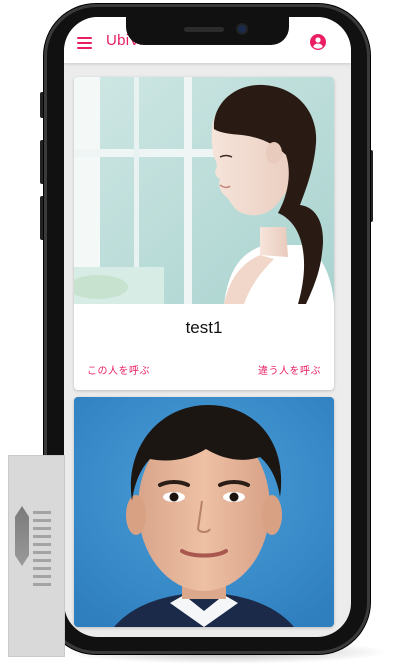 The width and height of the screenshot is (410, 665). What do you see at coordinates (22, 536) in the screenshot?
I see `logo-mark-icon` at bounding box center [22, 536].